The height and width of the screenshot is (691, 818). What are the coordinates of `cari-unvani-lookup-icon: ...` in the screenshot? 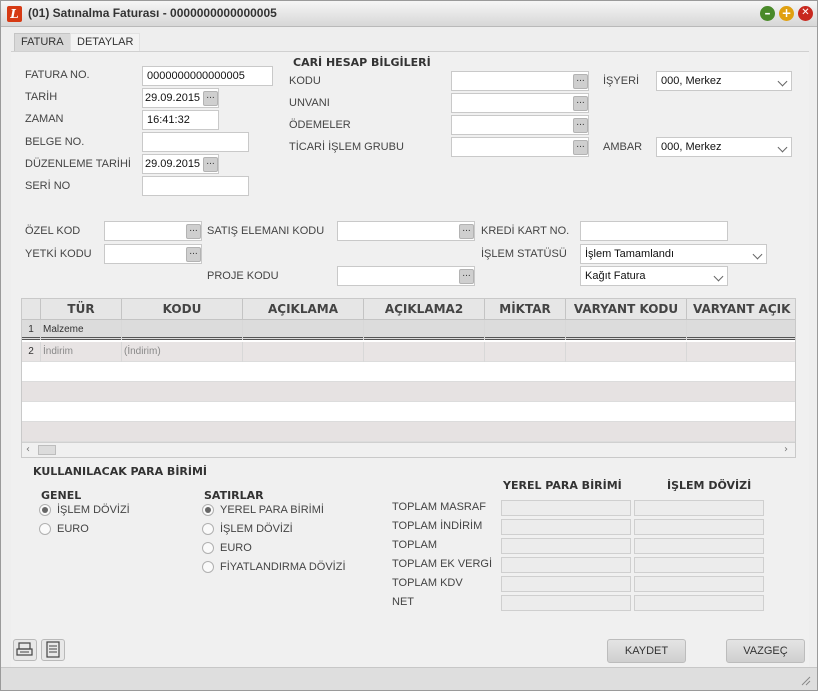 It's located at (580, 103).